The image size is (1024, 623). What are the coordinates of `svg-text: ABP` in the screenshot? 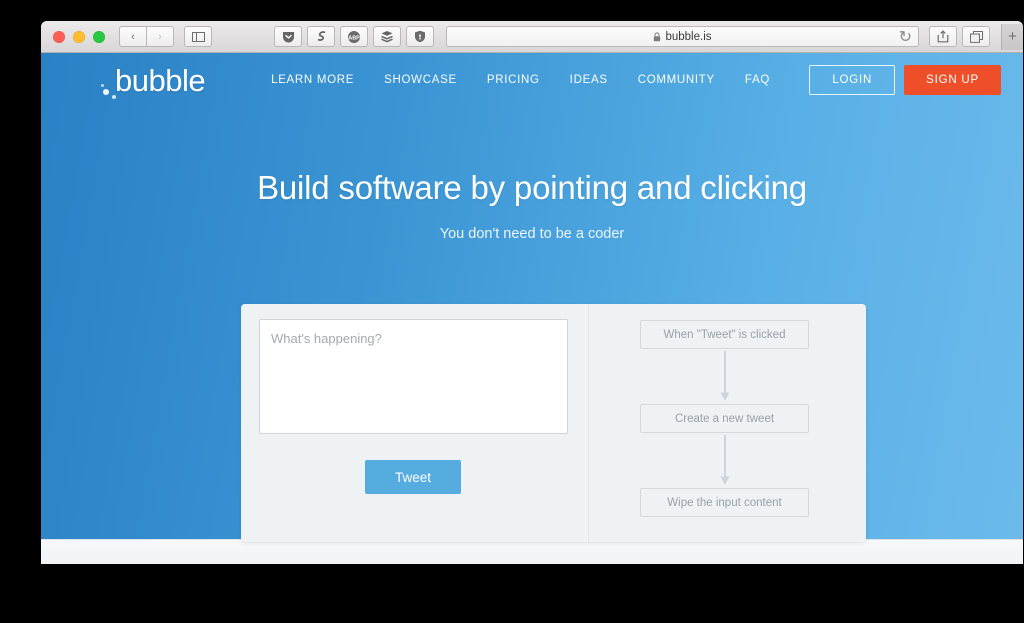 It's located at (354, 38).